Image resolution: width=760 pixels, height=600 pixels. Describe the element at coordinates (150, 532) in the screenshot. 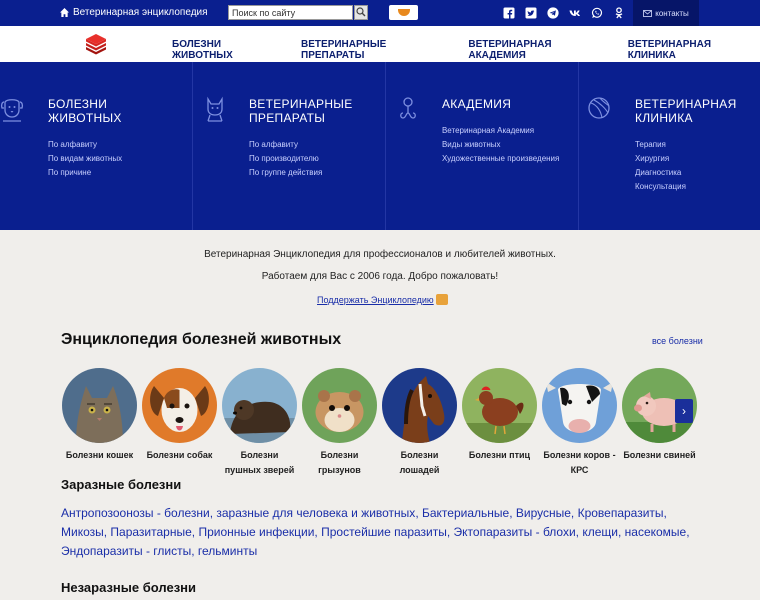

I see `tag-link: Паразитарные` at that location.